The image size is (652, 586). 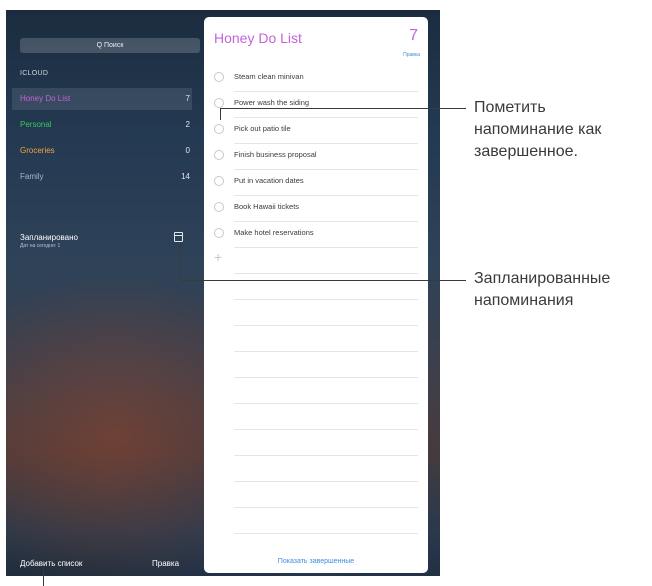 What do you see at coordinates (274, 232) in the screenshot?
I see `reminder-text: Make hotel reservations` at bounding box center [274, 232].